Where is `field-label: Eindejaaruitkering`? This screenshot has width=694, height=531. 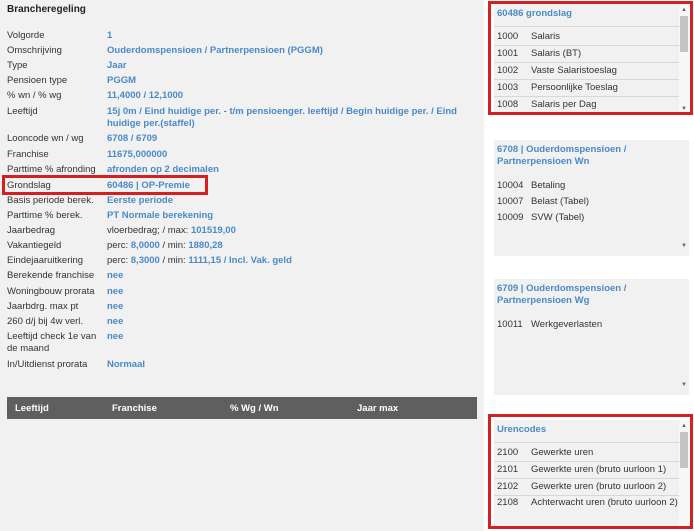
field-label: Eindejaaruitkering is located at coordinates (45, 260).